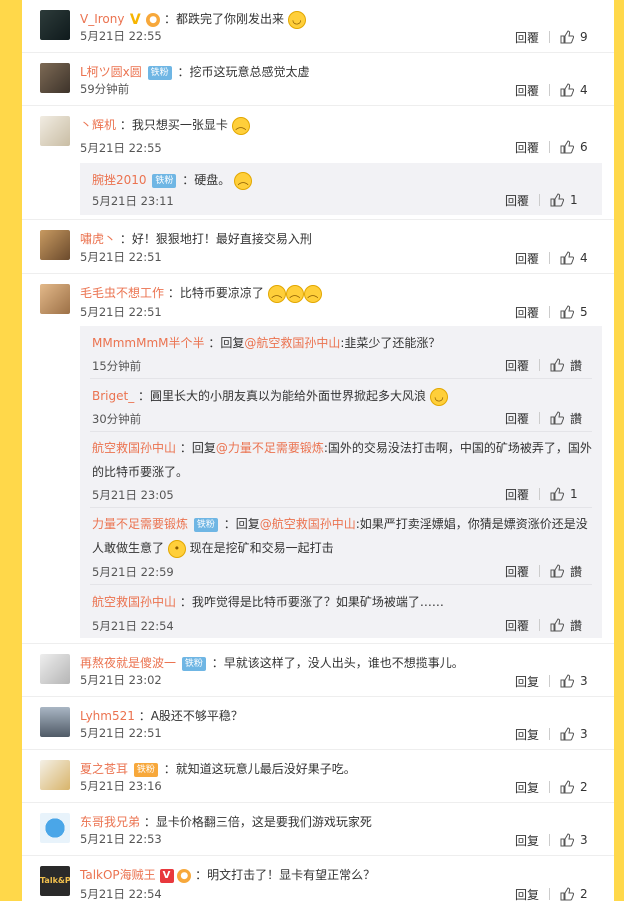  What do you see at coordinates (102, 19) in the screenshot?
I see `username: V_Irony` at bounding box center [102, 19].